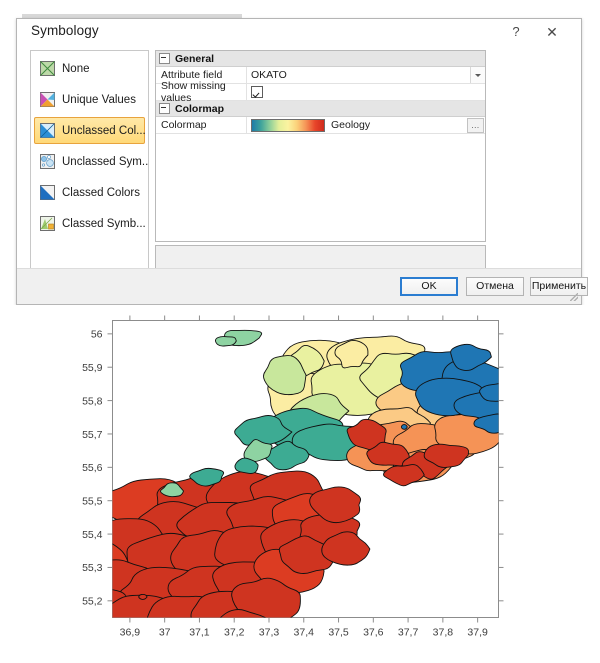 The width and height of the screenshot is (600, 663). I want to click on x-tick-label: 37,7, so click(408, 633).